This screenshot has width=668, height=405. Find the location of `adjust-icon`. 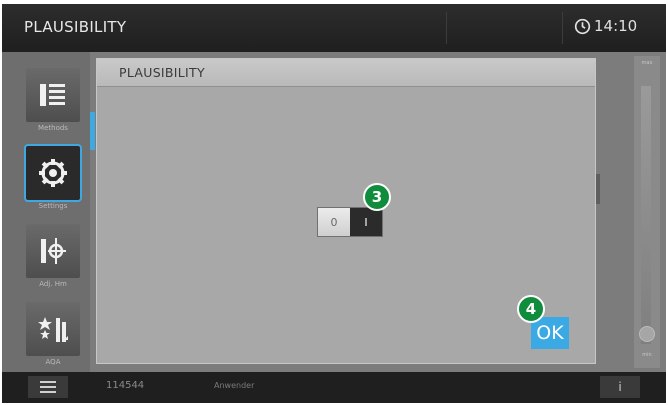

adjust-icon is located at coordinates (53, 251).